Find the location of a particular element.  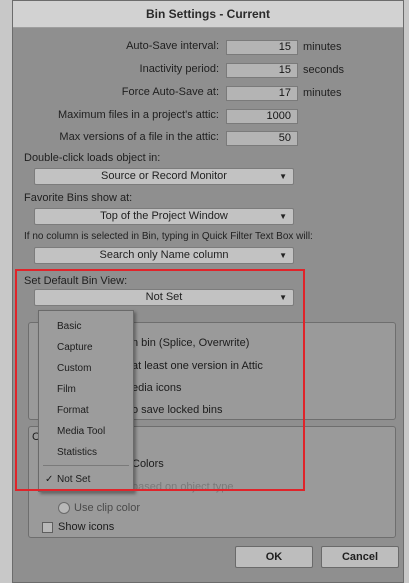

quick-filter-value: Search only Name column is located at coordinates (164, 255).